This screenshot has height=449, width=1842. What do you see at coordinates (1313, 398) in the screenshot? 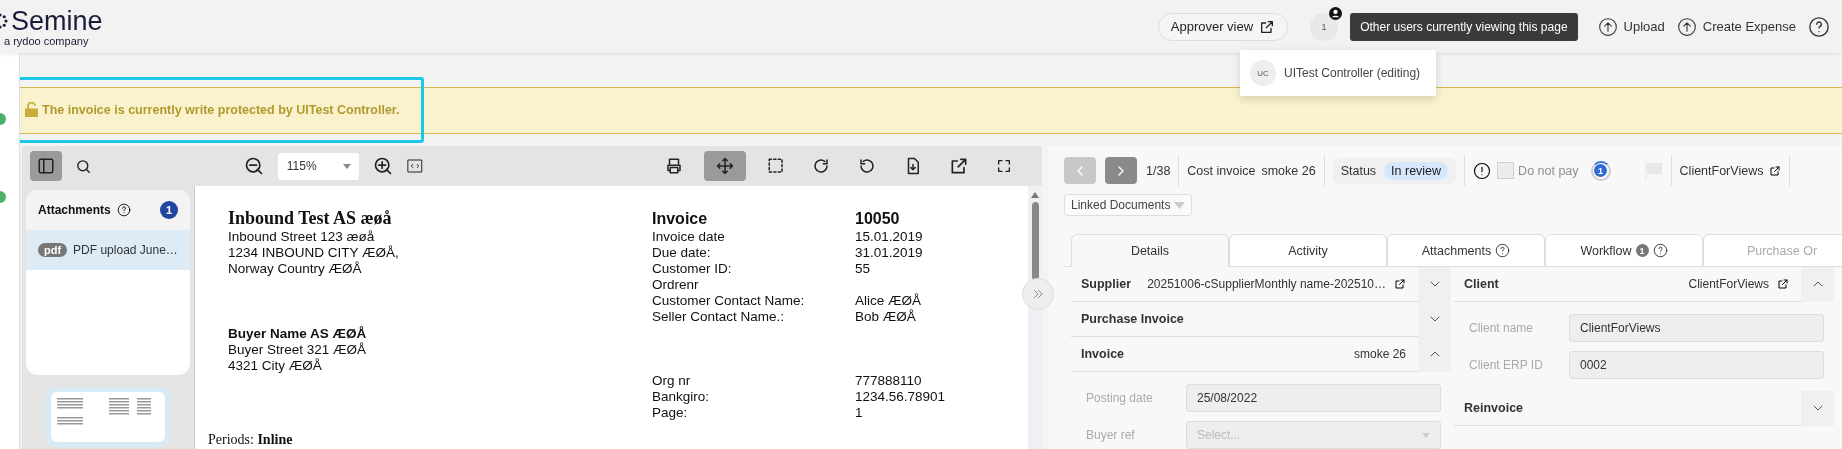
I see `input-field: 25/08/2022` at bounding box center [1313, 398].